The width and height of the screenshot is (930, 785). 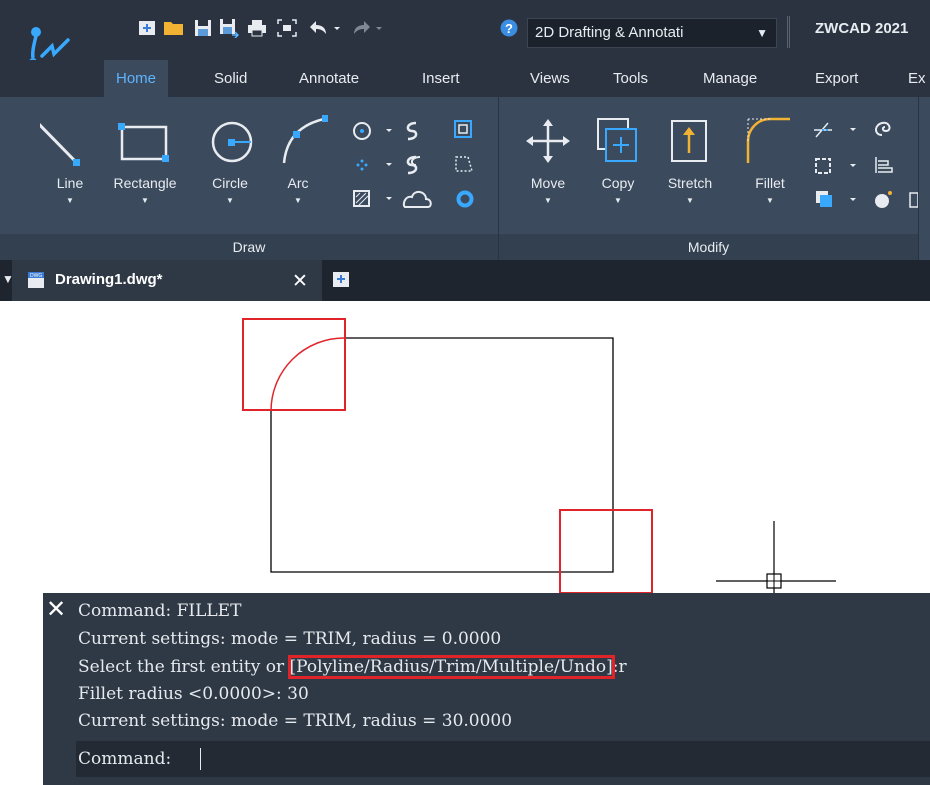 I want to click on stretch-tool-button: Stretch ▼, so click(x=690, y=165).